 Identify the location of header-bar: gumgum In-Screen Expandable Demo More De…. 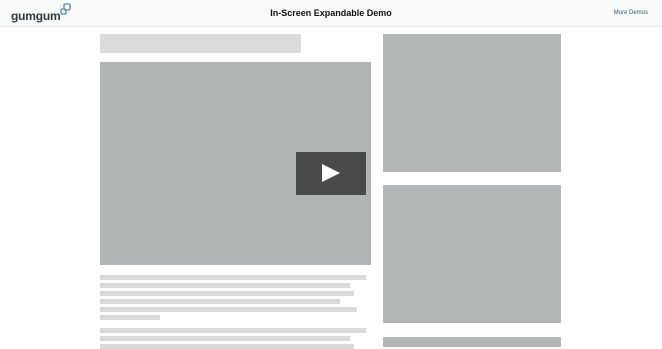
(331, 13).